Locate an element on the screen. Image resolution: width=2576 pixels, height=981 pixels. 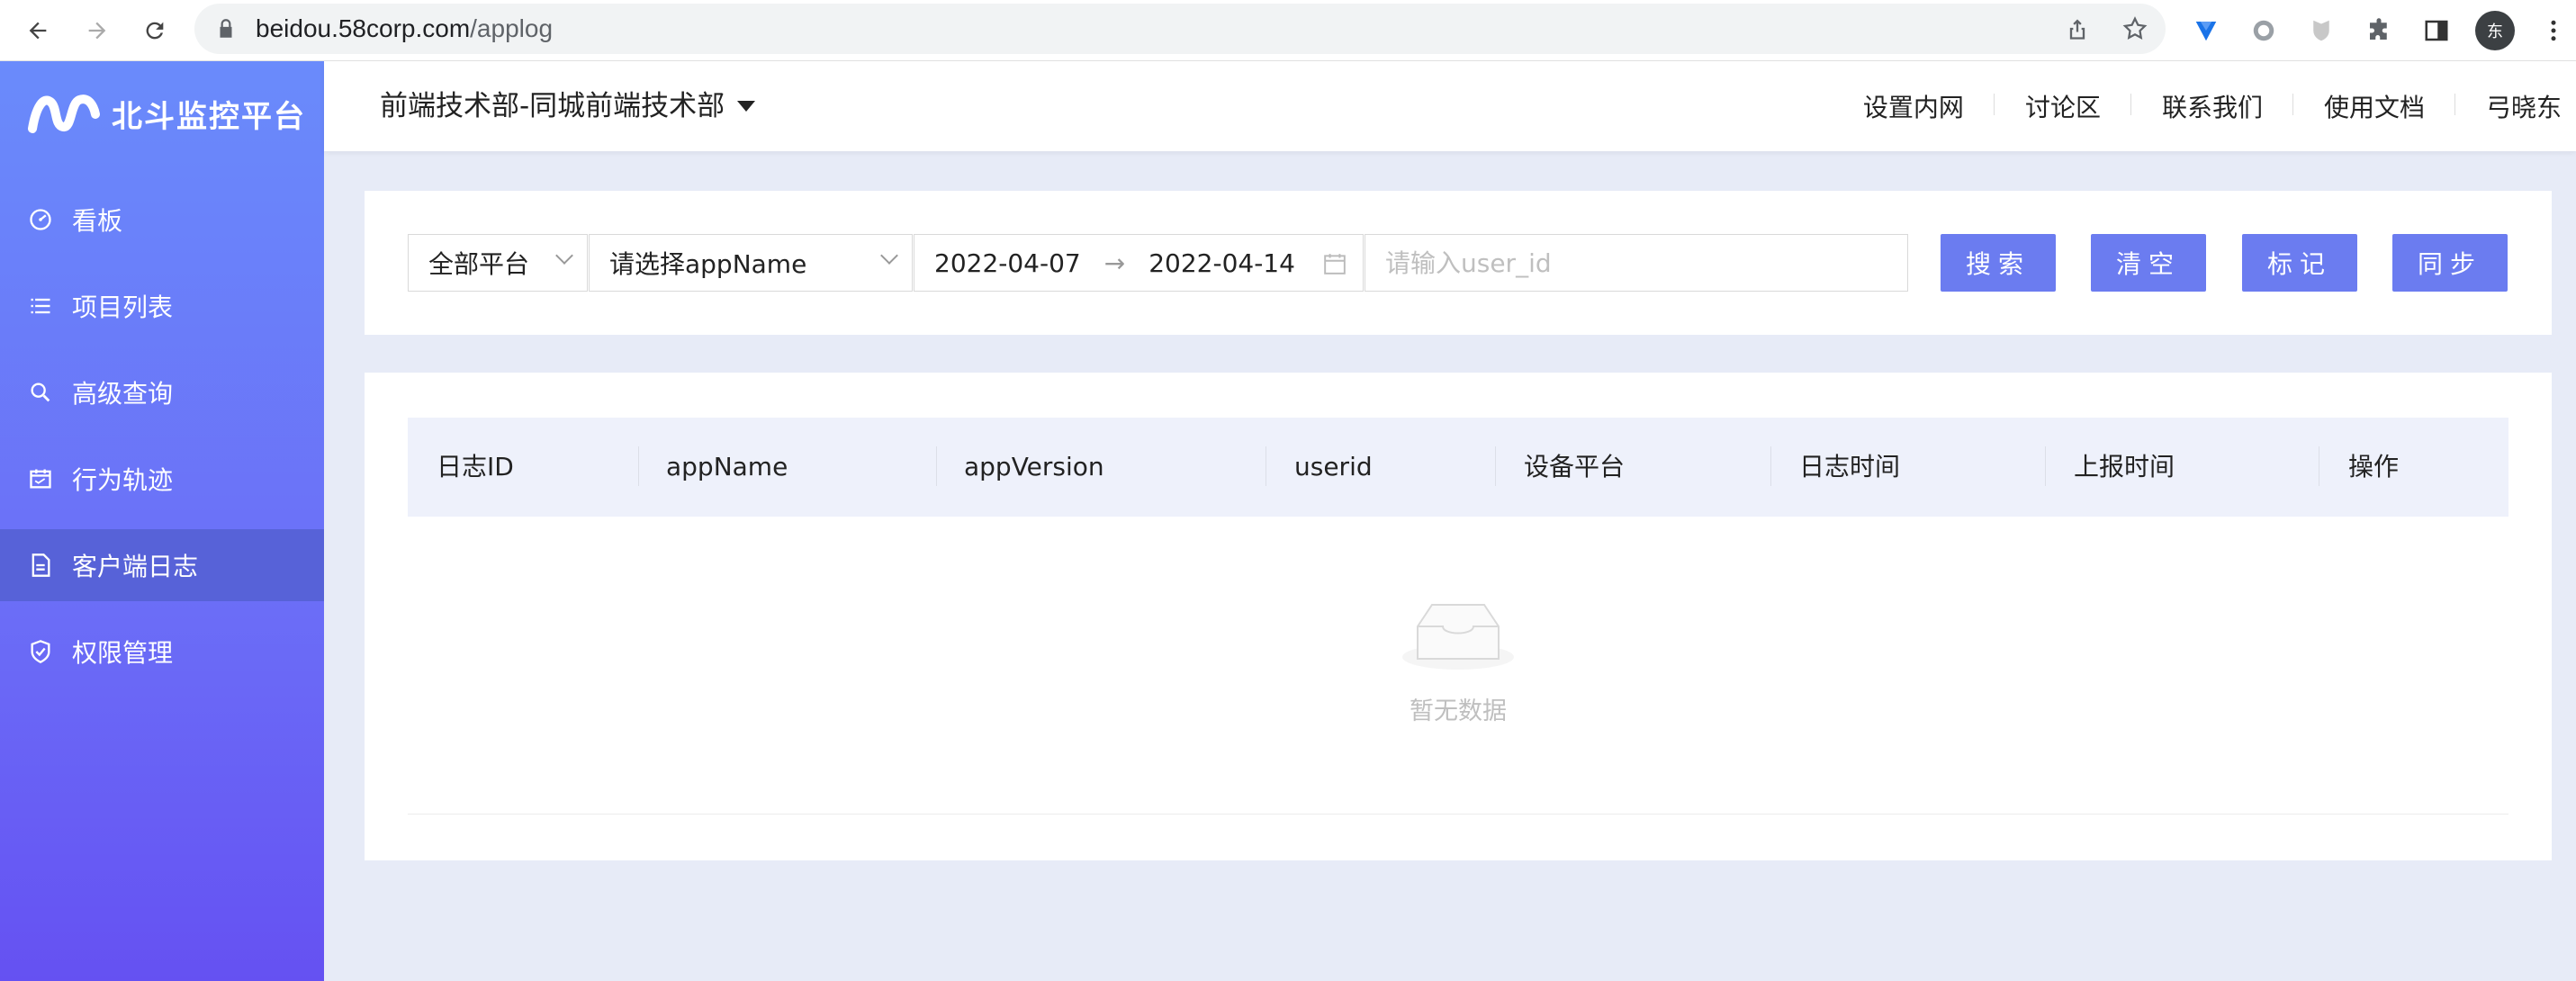
url-text: beidou.58corp.com/applog is located at coordinates (404, 29).